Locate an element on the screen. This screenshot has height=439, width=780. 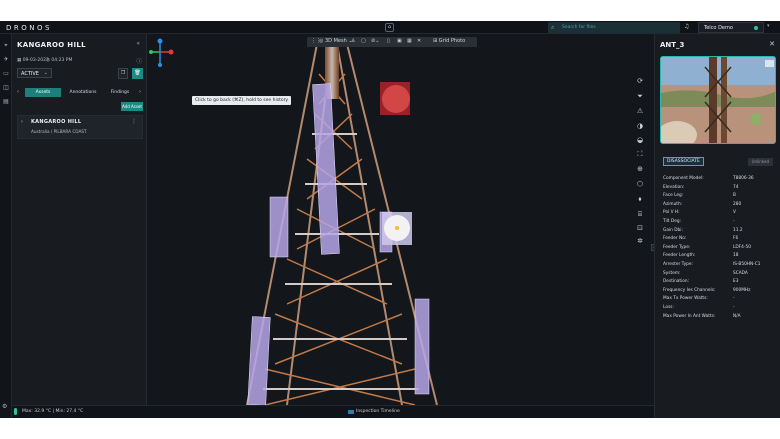
user-menu: Telco Demo is located at coordinates (731, 27).